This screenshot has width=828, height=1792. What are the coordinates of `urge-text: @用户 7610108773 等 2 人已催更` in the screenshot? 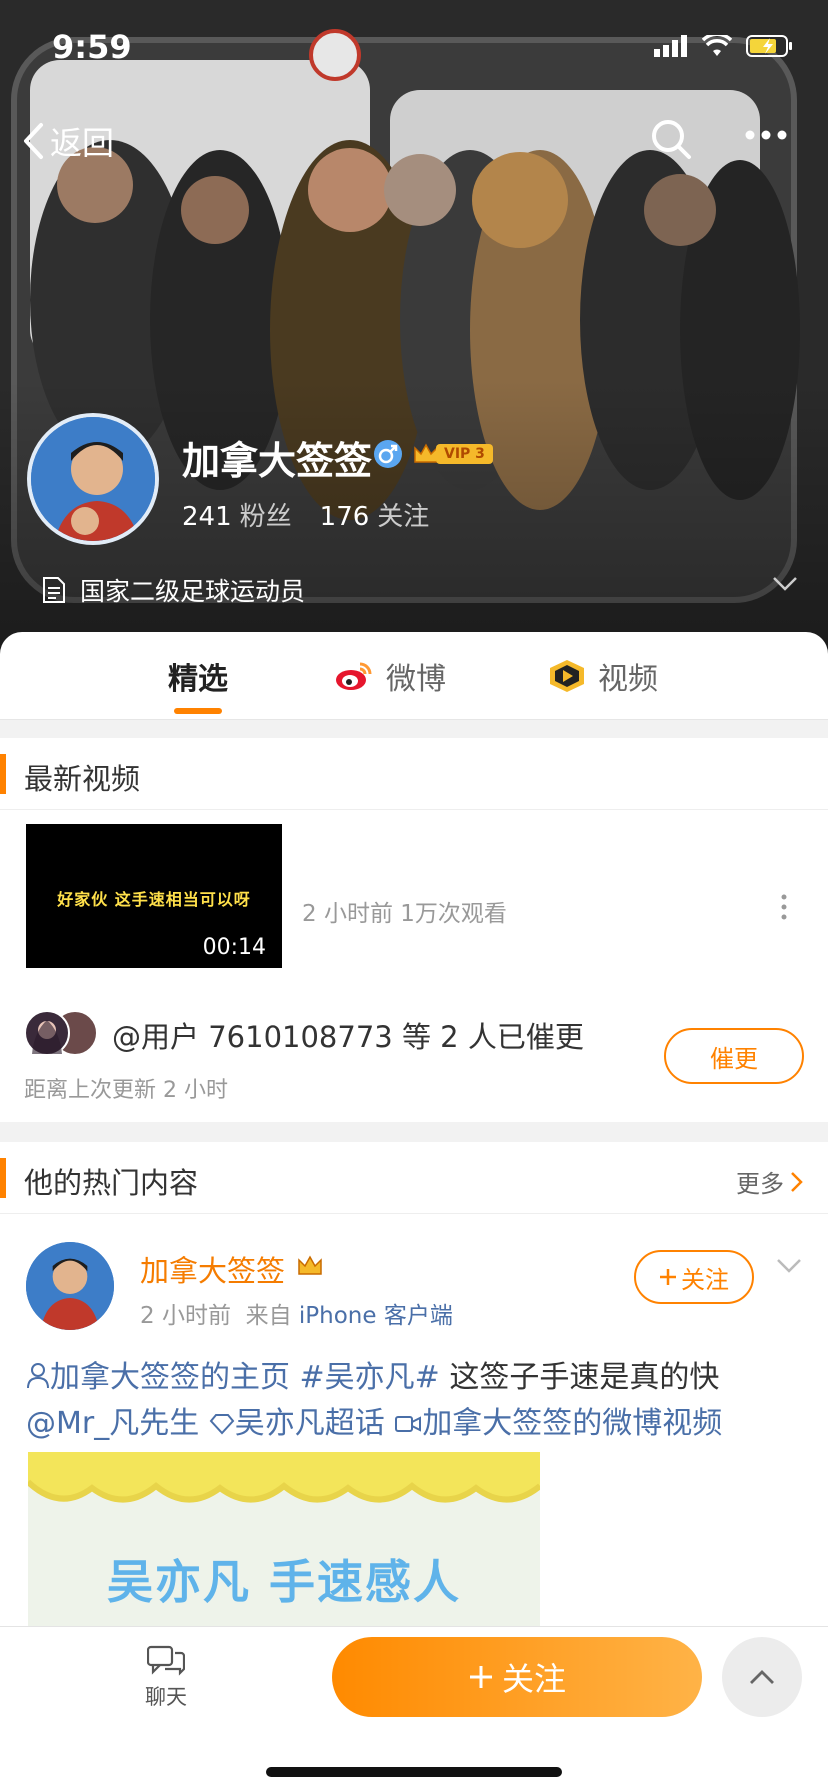 It's located at (348, 1037).